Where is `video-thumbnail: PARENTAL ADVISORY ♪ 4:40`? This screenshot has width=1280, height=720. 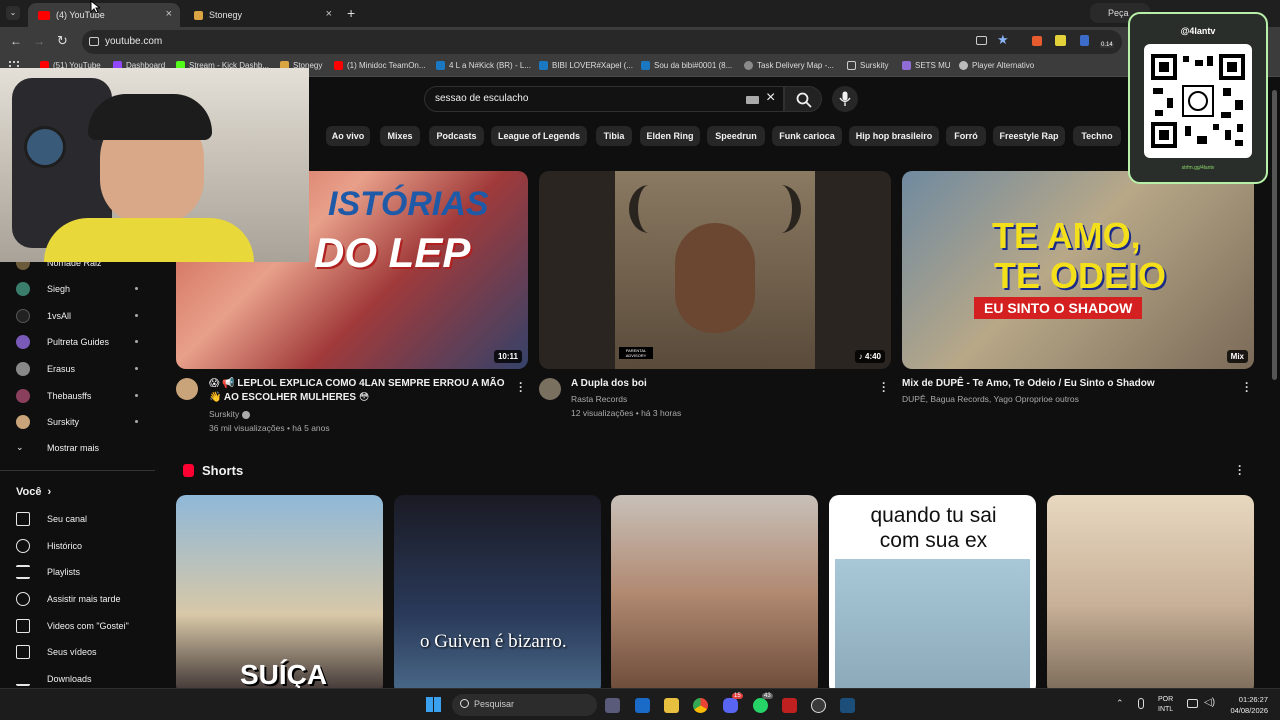 video-thumbnail: PARENTAL ADVISORY ♪ 4:40 is located at coordinates (715, 270).